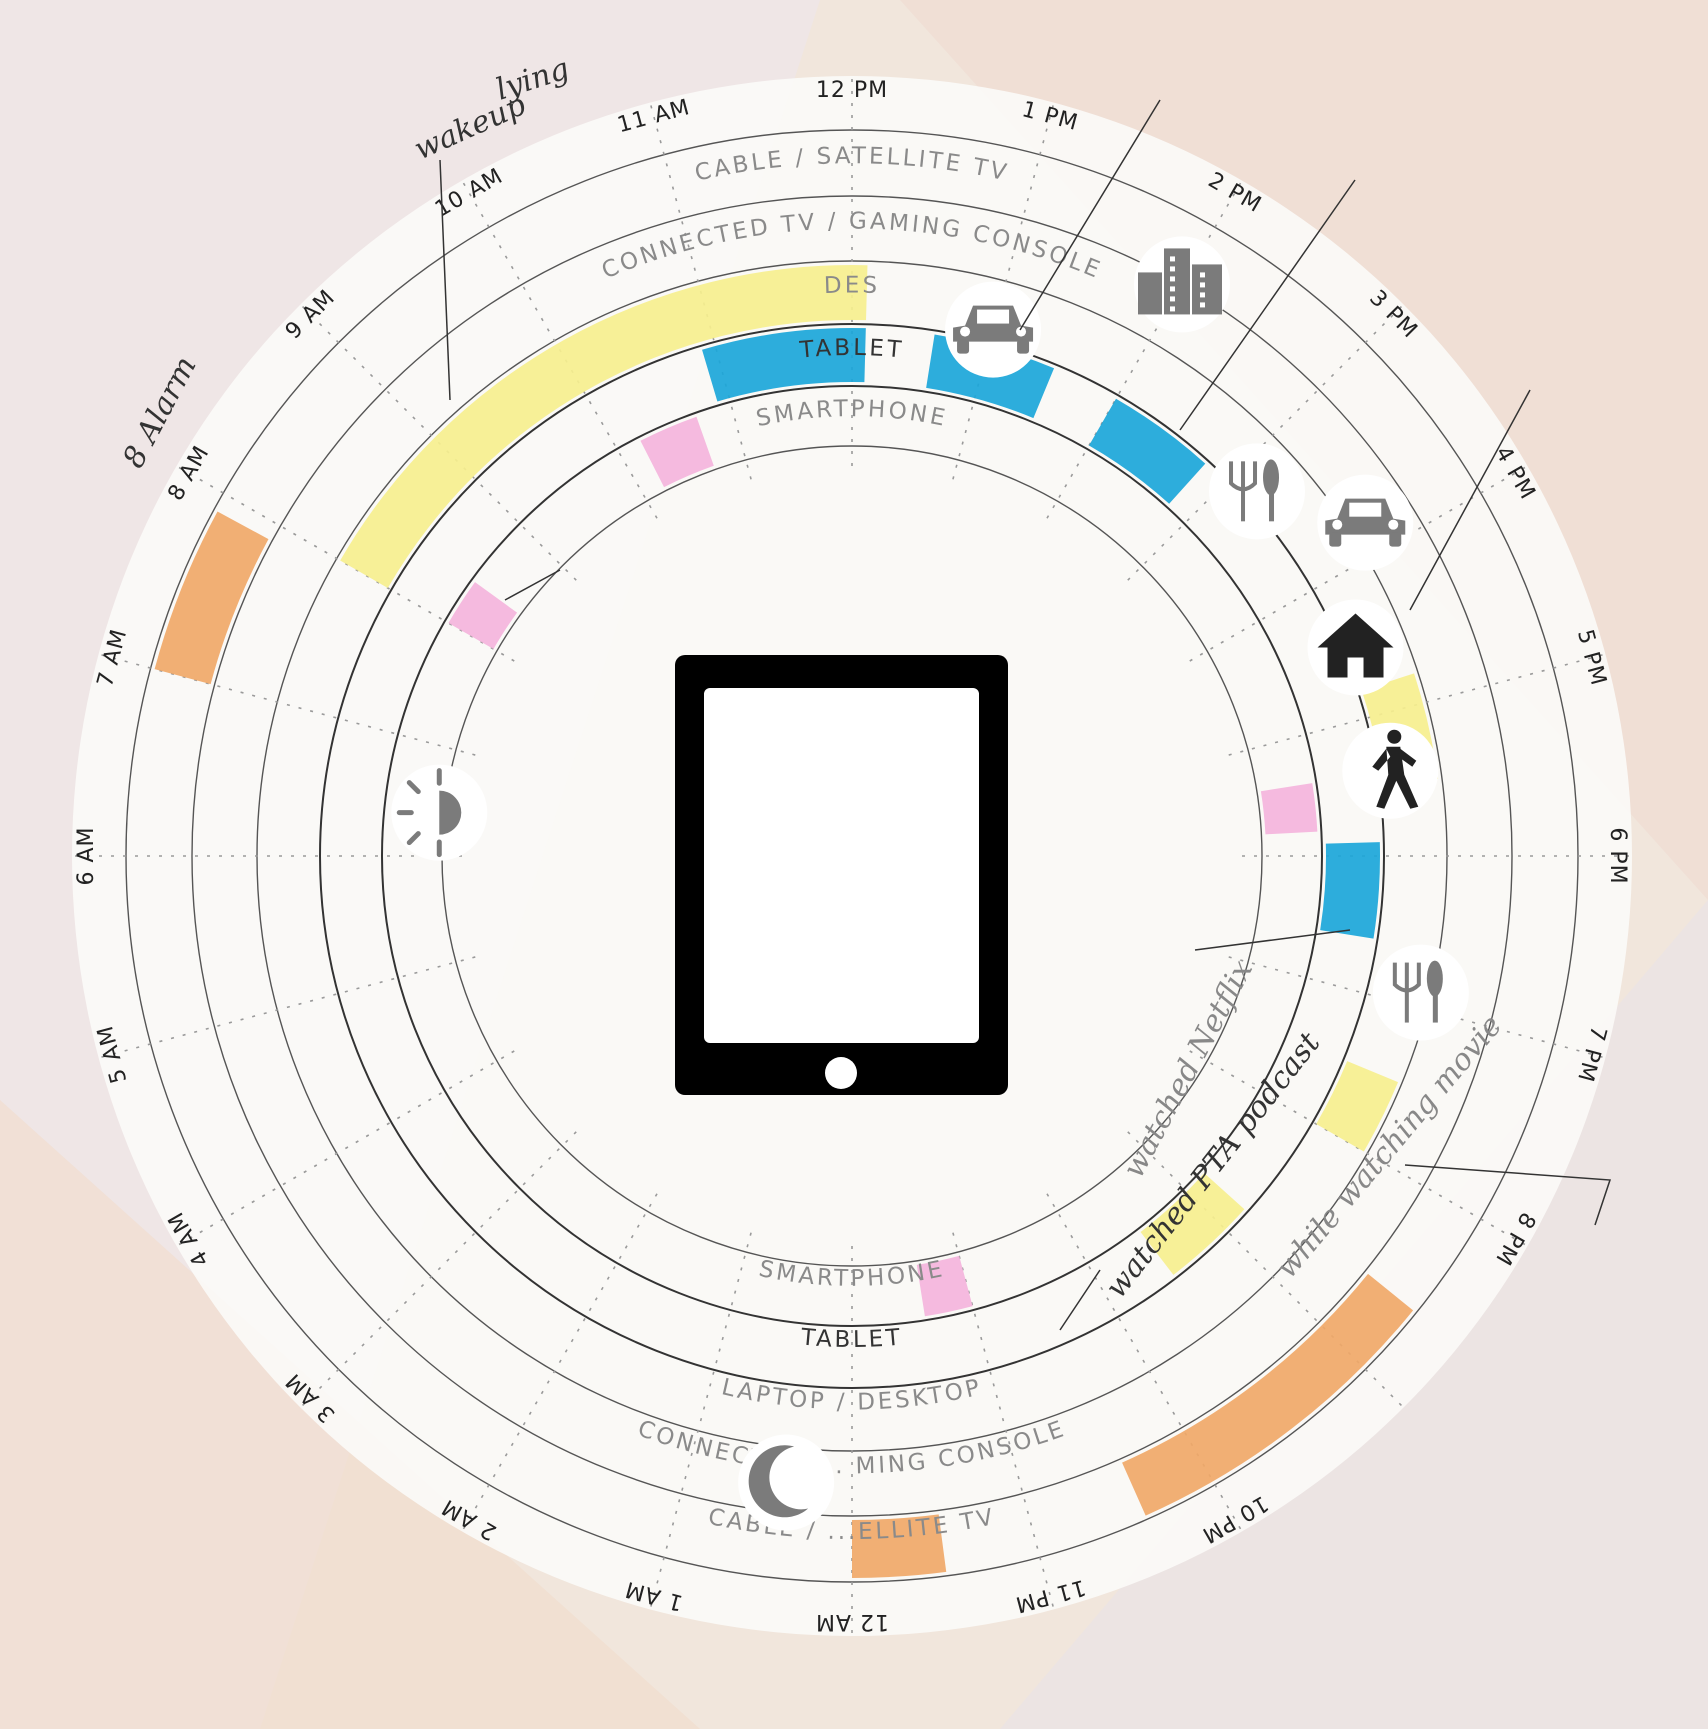 The image size is (1708, 1729). I want to click on person-head, so click(1394, 736).